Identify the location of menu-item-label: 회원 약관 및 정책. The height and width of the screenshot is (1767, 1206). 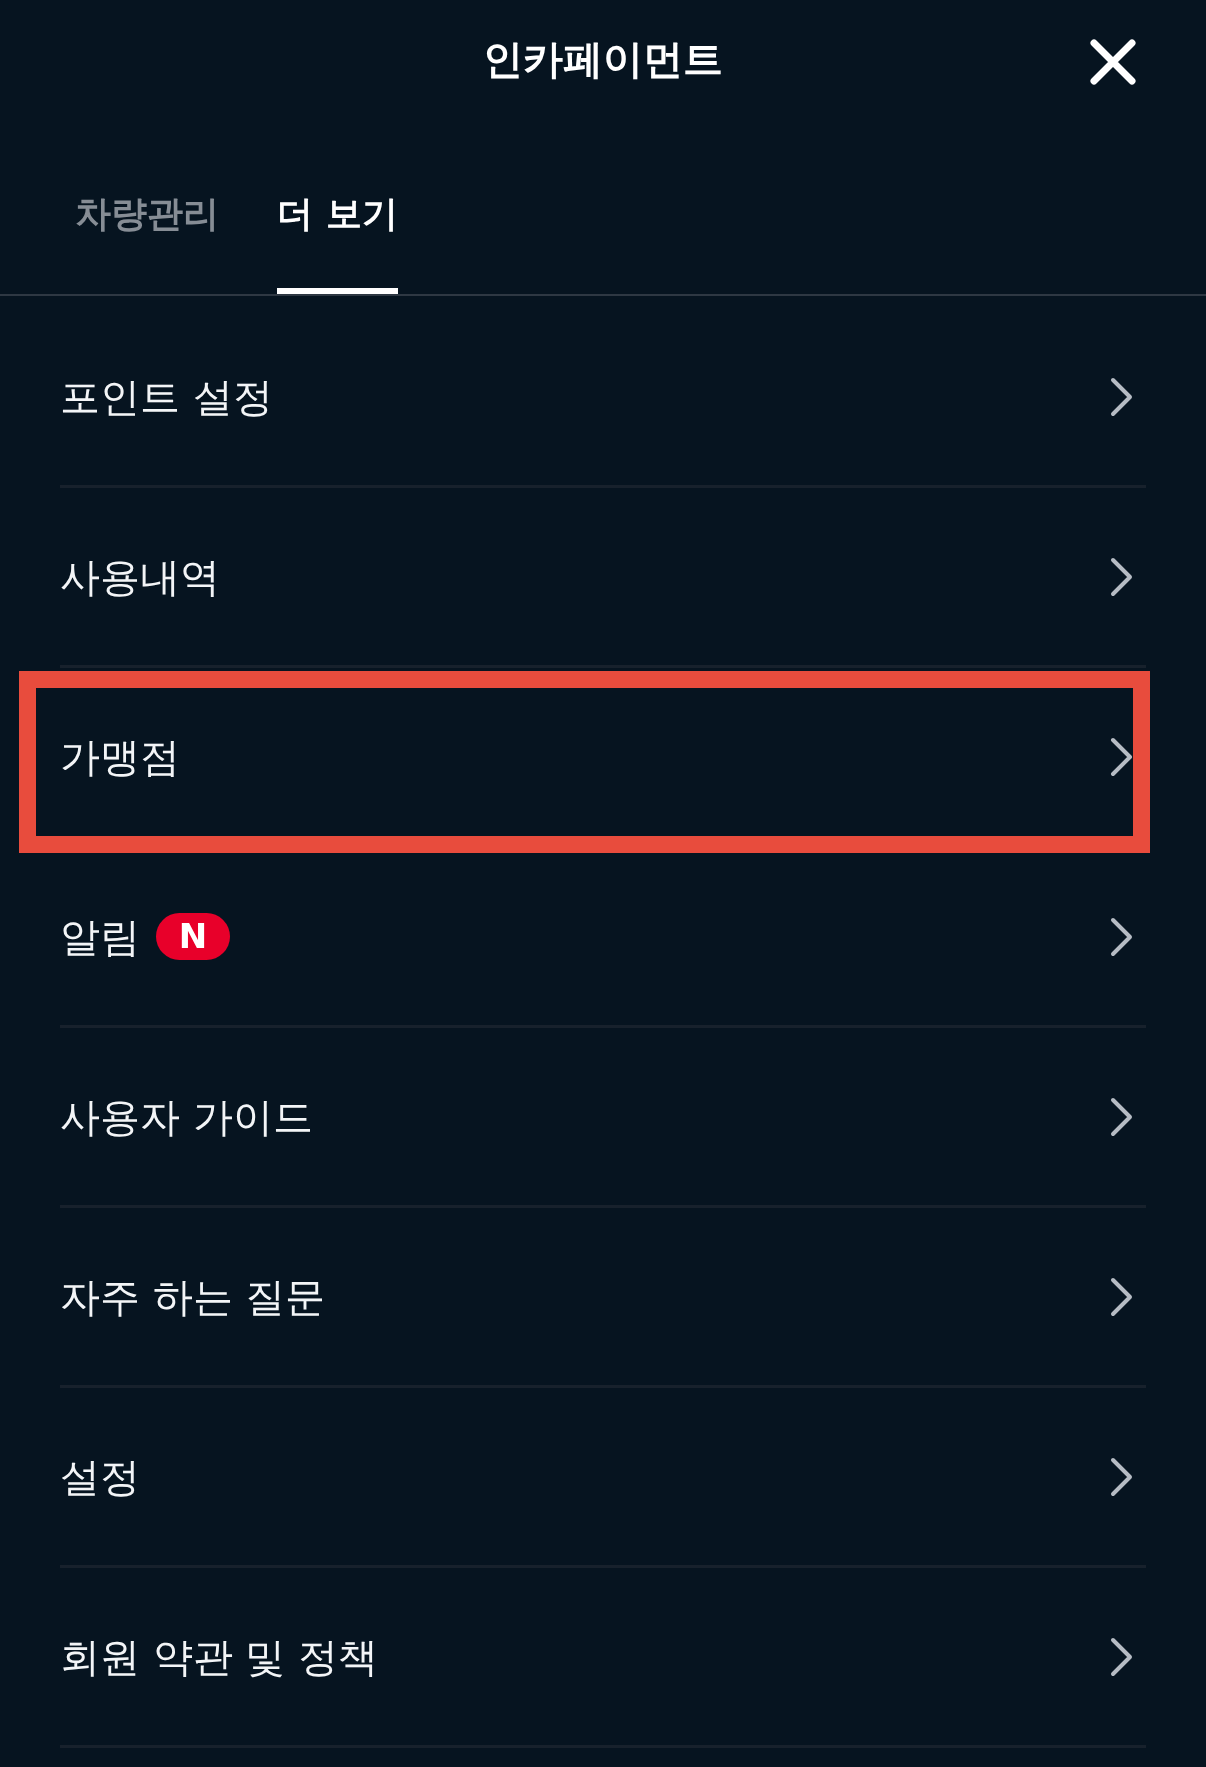
(219, 1657).